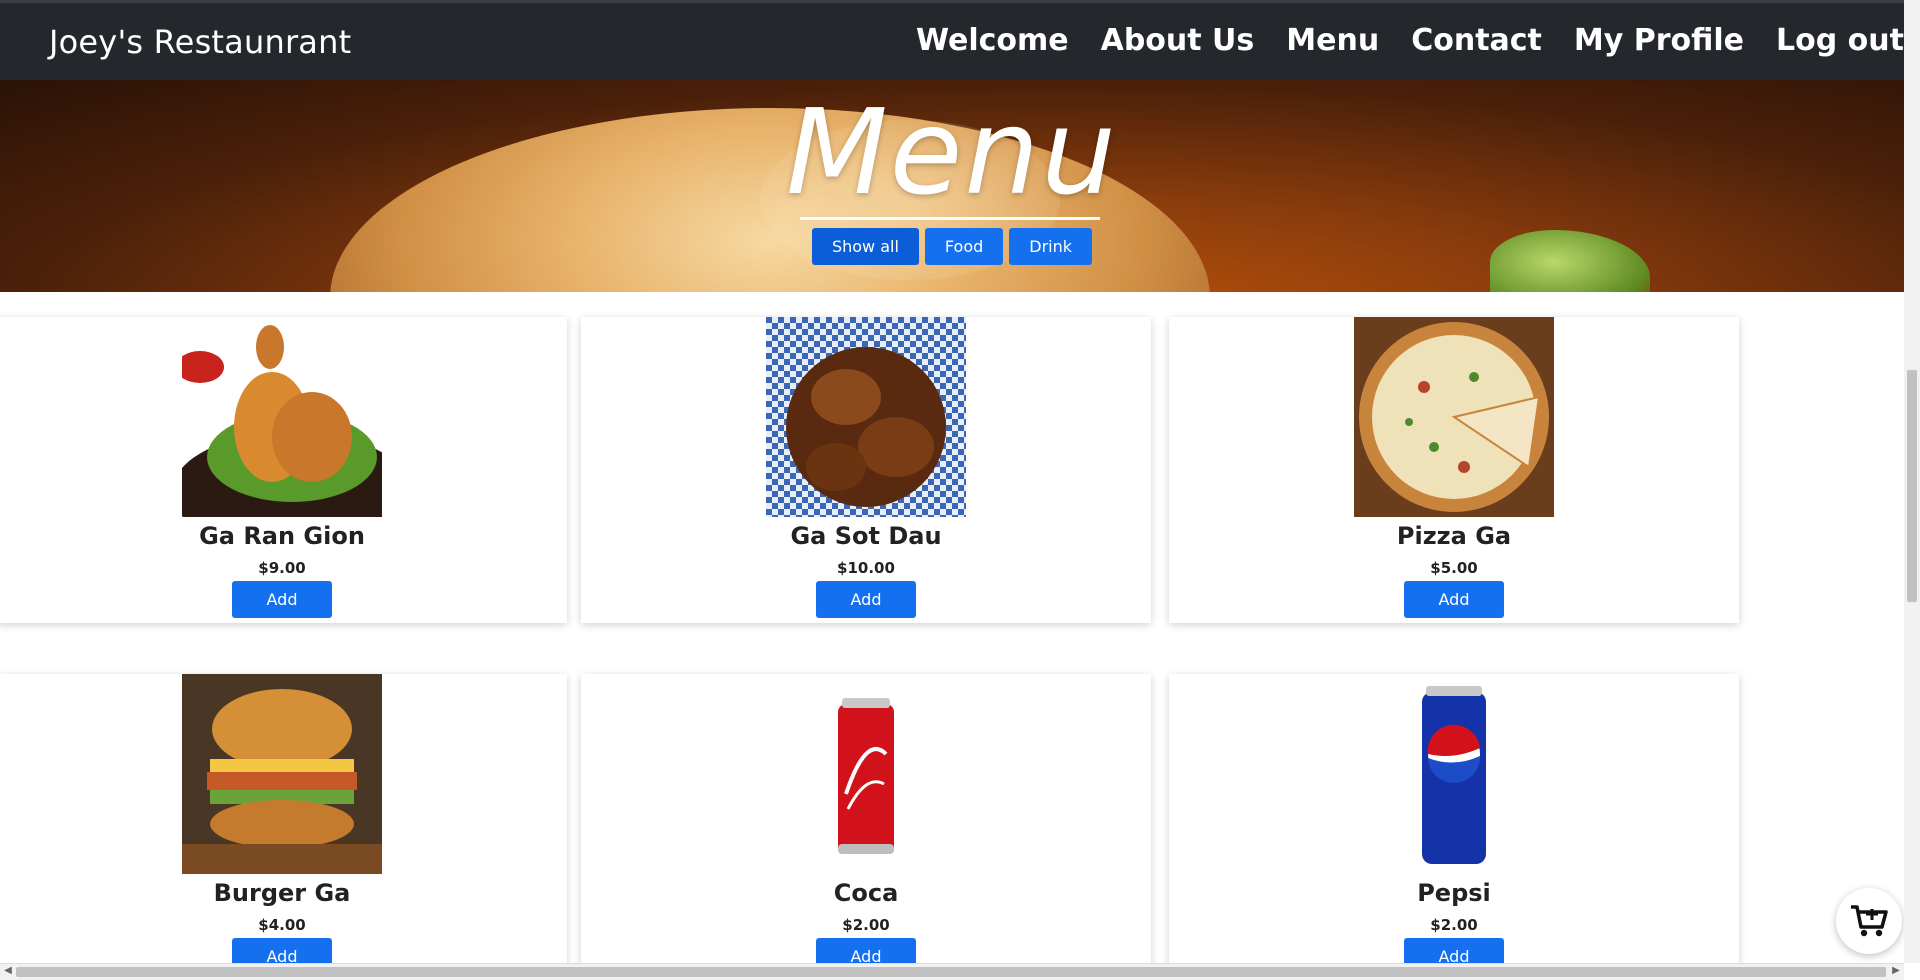 The height and width of the screenshot is (980, 1920). Describe the element at coordinates (950, 218) in the screenshot. I see `title-underline` at that location.